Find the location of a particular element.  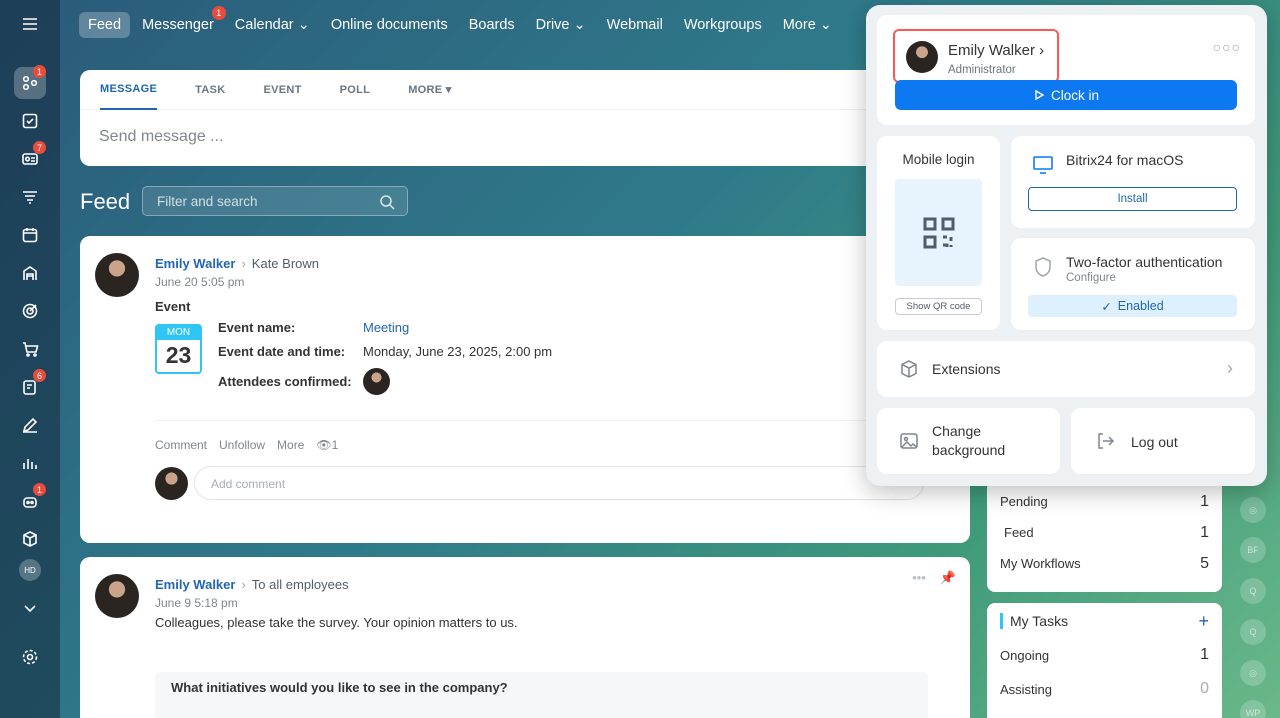

more-dots-icon: ••• is located at coordinates (919, 578).